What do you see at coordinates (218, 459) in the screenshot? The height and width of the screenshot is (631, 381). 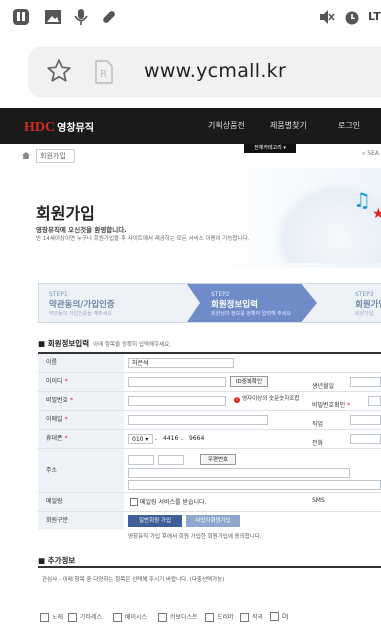 I see `zipcode-search-button: 우편번호` at bounding box center [218, 459].